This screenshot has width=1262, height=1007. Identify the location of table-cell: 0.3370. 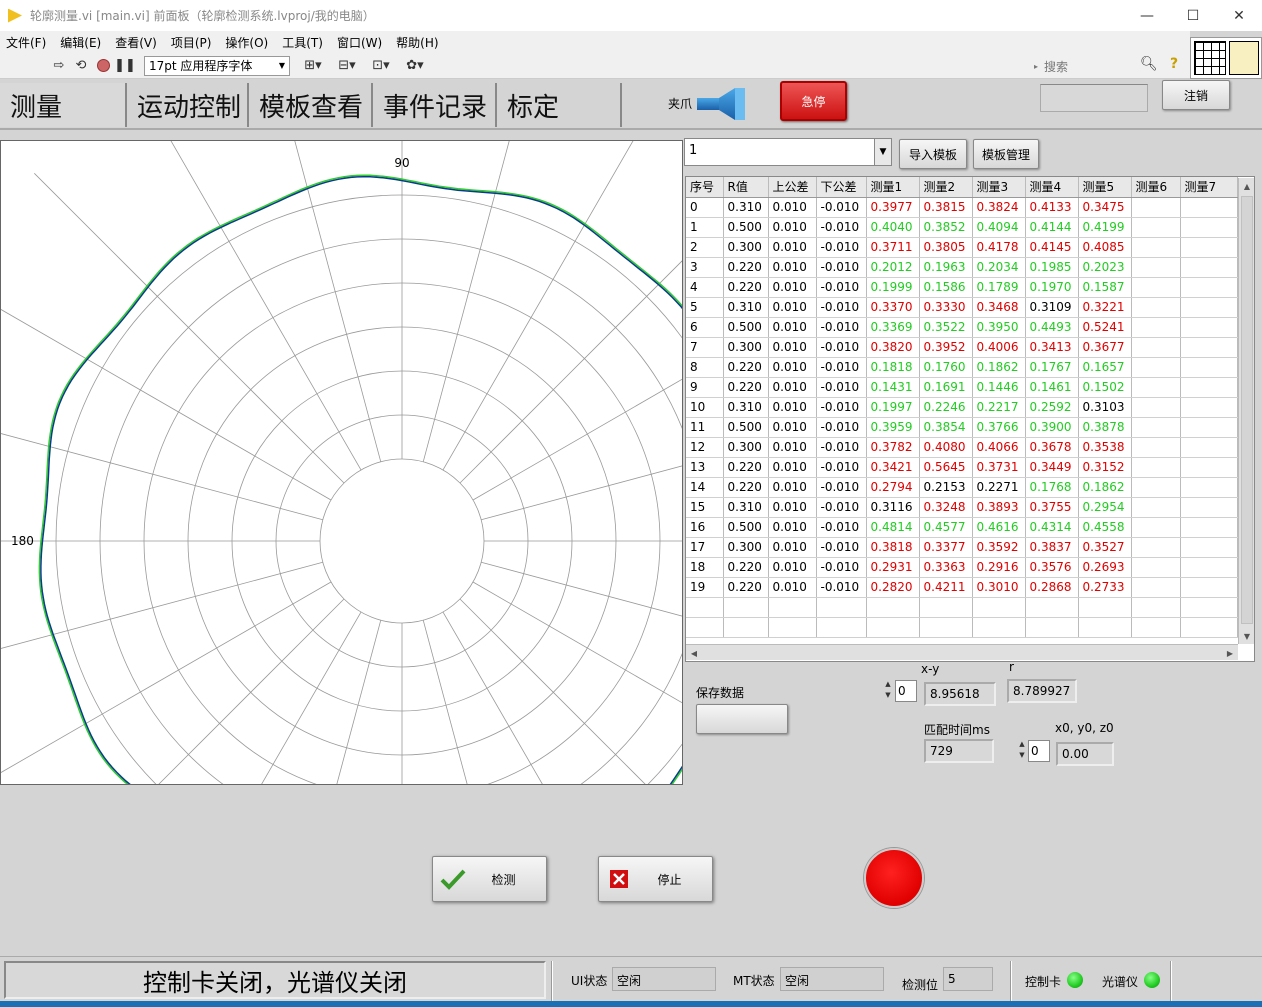
(893, 307).